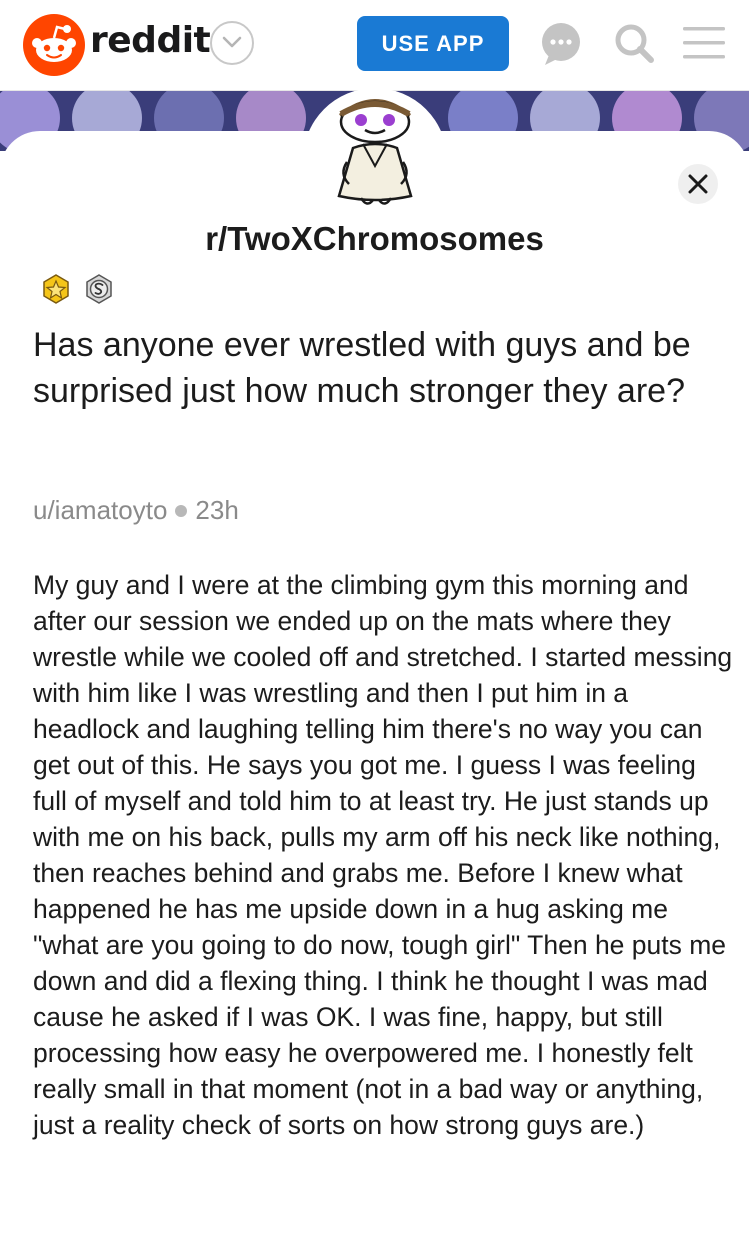 This screenshot has height=1251, width=749. I want to click on search-icon, so click(634, 43).